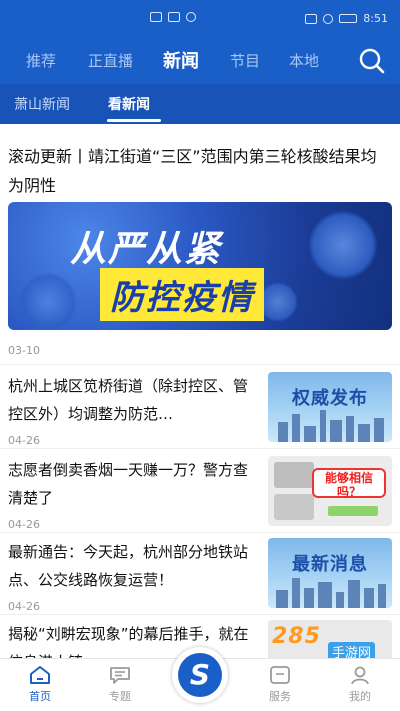 This screenshot has width=400, height=711. Describe the element at coordinates (191, 17) in the screenshot. I see `wifi-icon` at that location.